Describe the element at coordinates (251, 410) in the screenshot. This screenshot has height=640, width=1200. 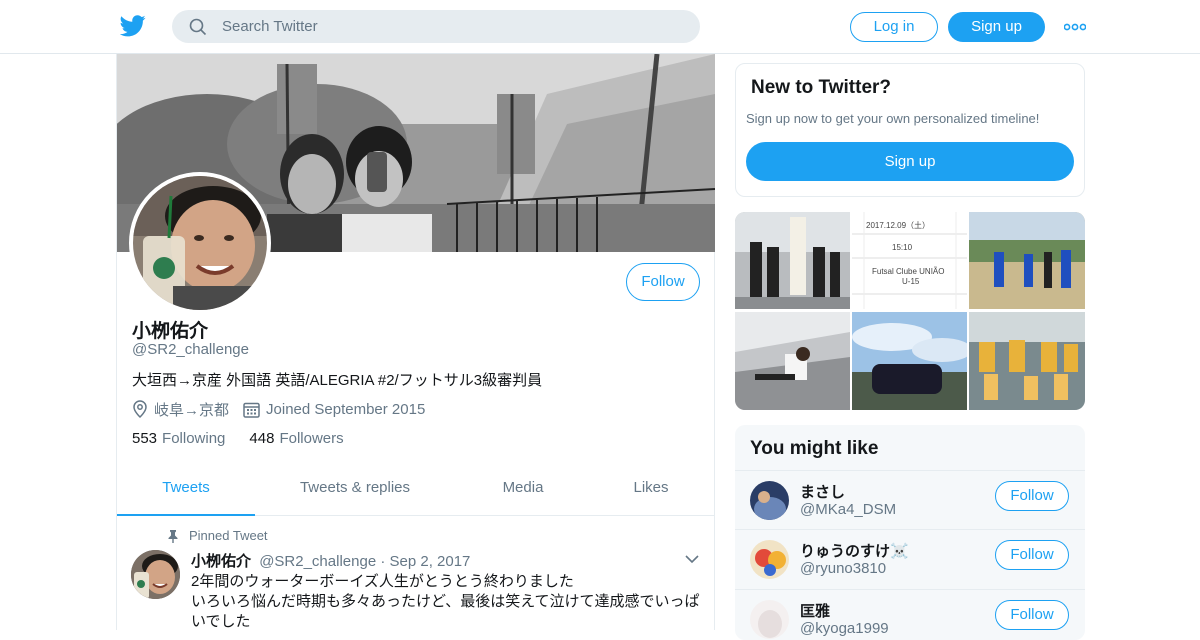
I see `calendar-icon` at that location.